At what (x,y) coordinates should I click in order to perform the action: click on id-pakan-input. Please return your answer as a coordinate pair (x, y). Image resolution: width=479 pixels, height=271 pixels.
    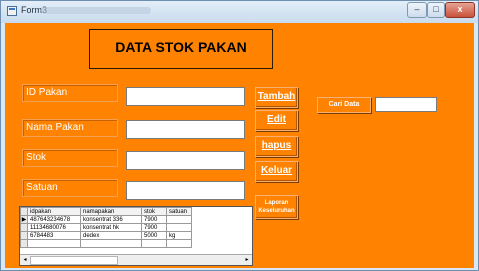
    Looking at the image, I should click on (185, 96).